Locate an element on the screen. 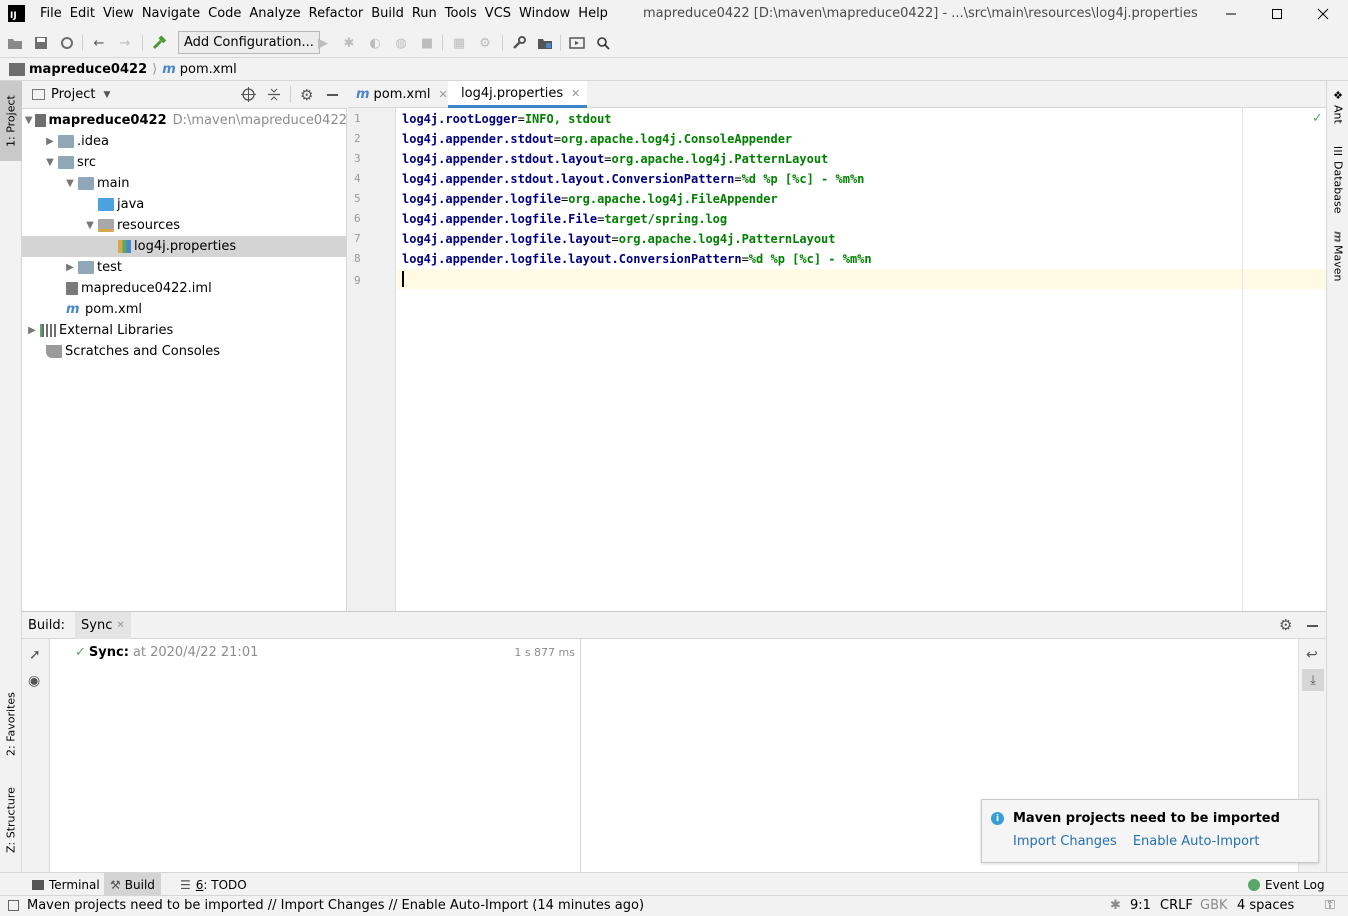 This screenshot has height=916, width=1348. vcs-update-icon: ⚙ is located at coordinates (485, 43).